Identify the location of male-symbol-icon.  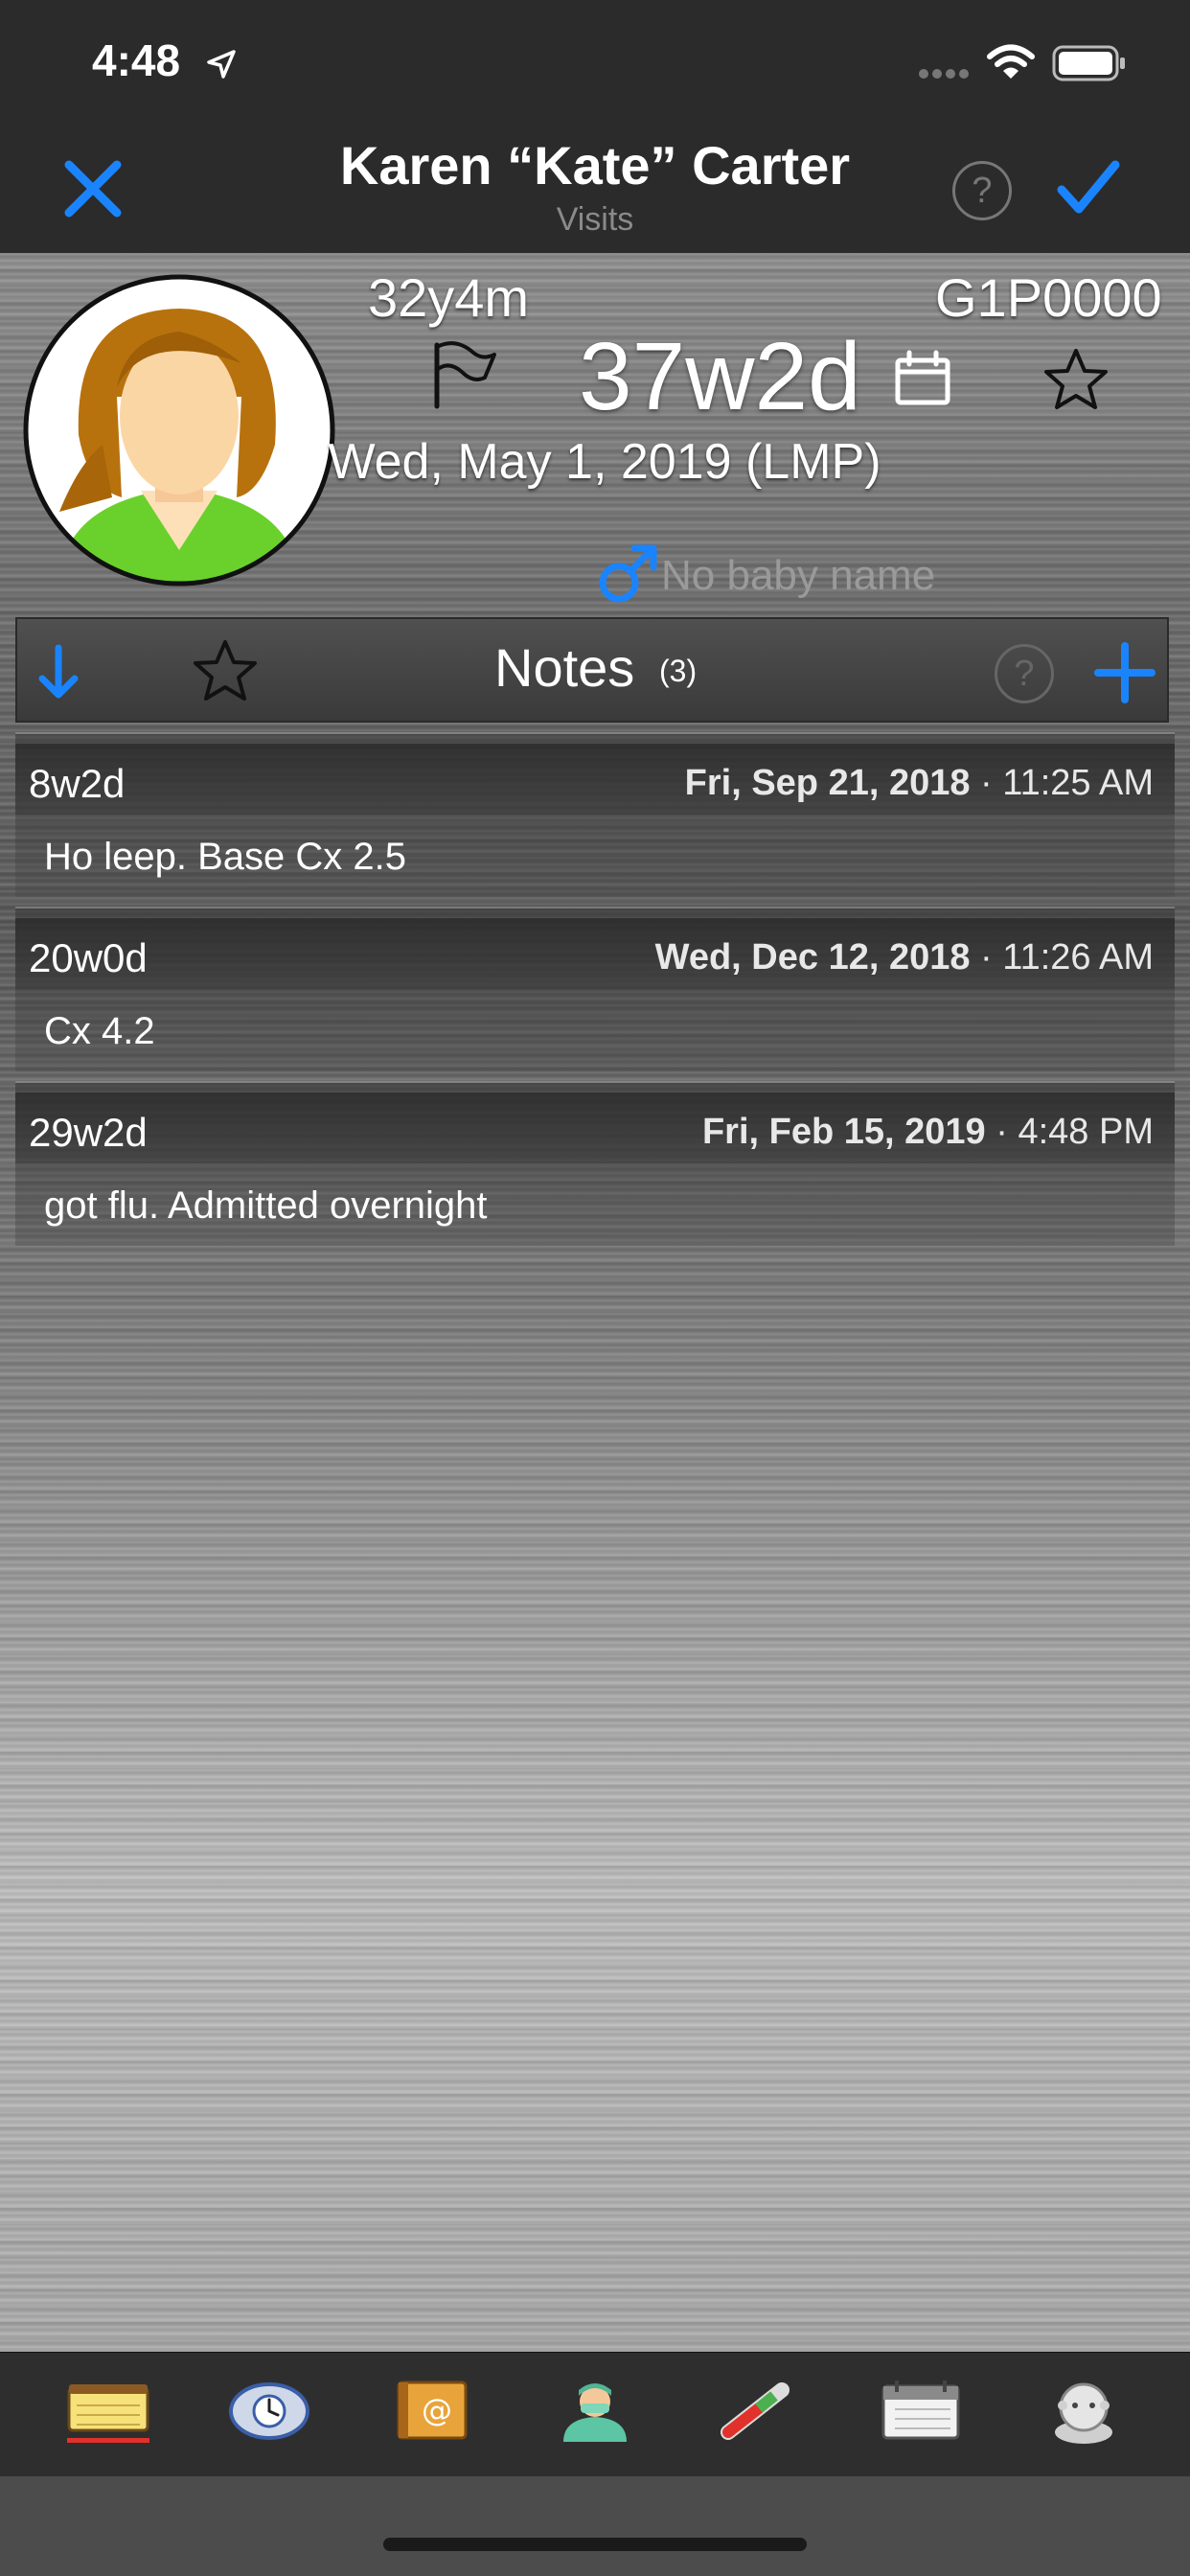
(627, 574).